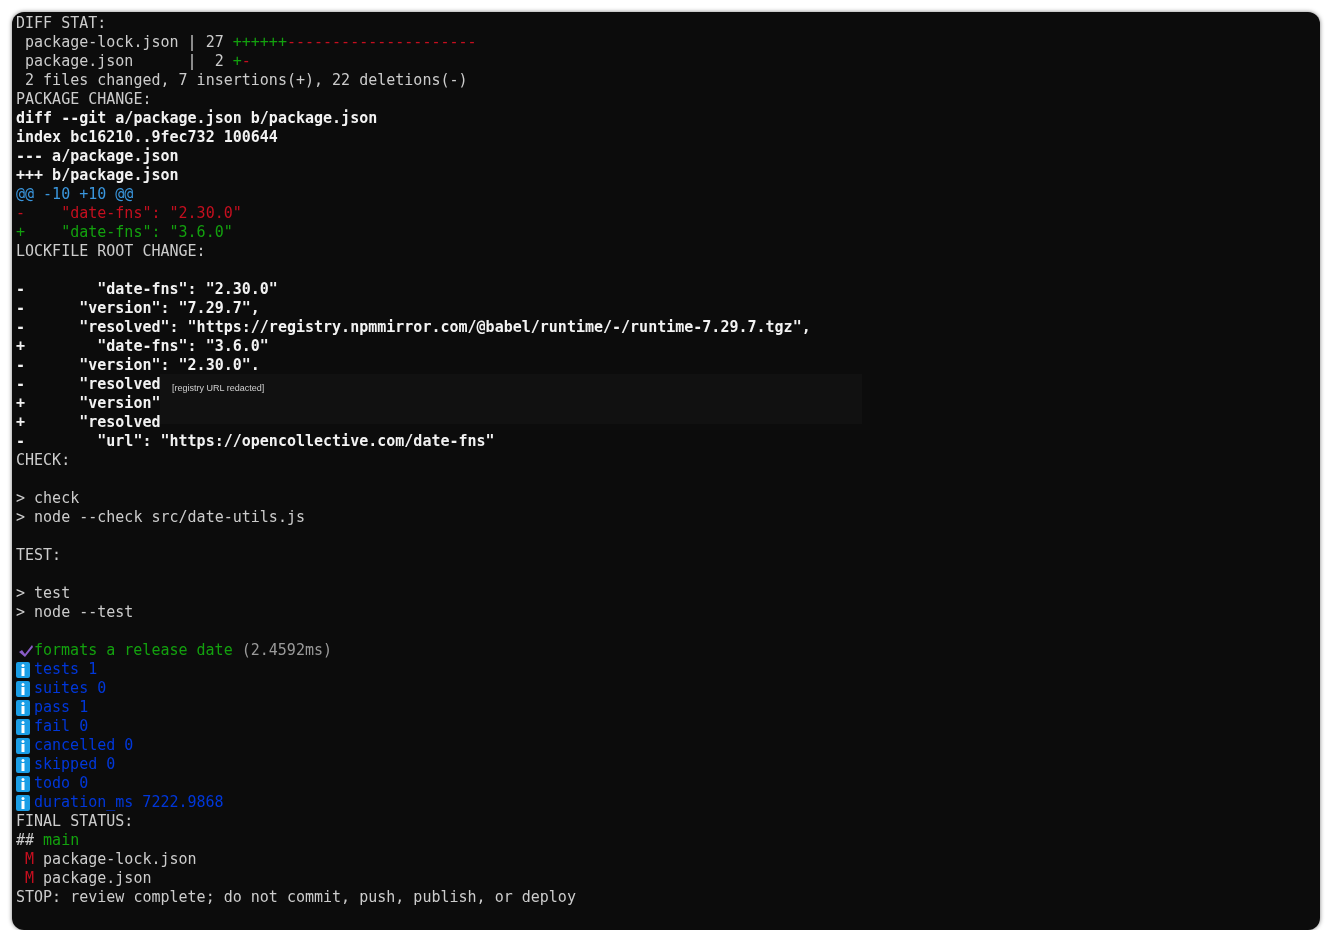 The image size is (1333, 944). I want to click on terminal-text: ---------------------, so click(381, 42).